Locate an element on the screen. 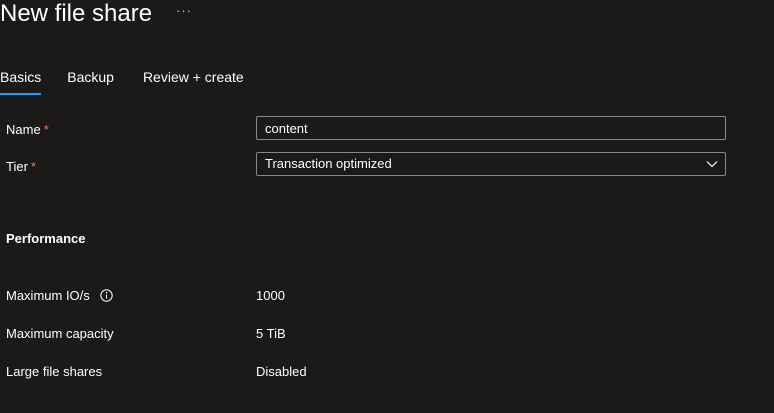 This screenshot has height=413, width=774. large-file-shares-label: Large file shares is located at coordinates (54, 371).